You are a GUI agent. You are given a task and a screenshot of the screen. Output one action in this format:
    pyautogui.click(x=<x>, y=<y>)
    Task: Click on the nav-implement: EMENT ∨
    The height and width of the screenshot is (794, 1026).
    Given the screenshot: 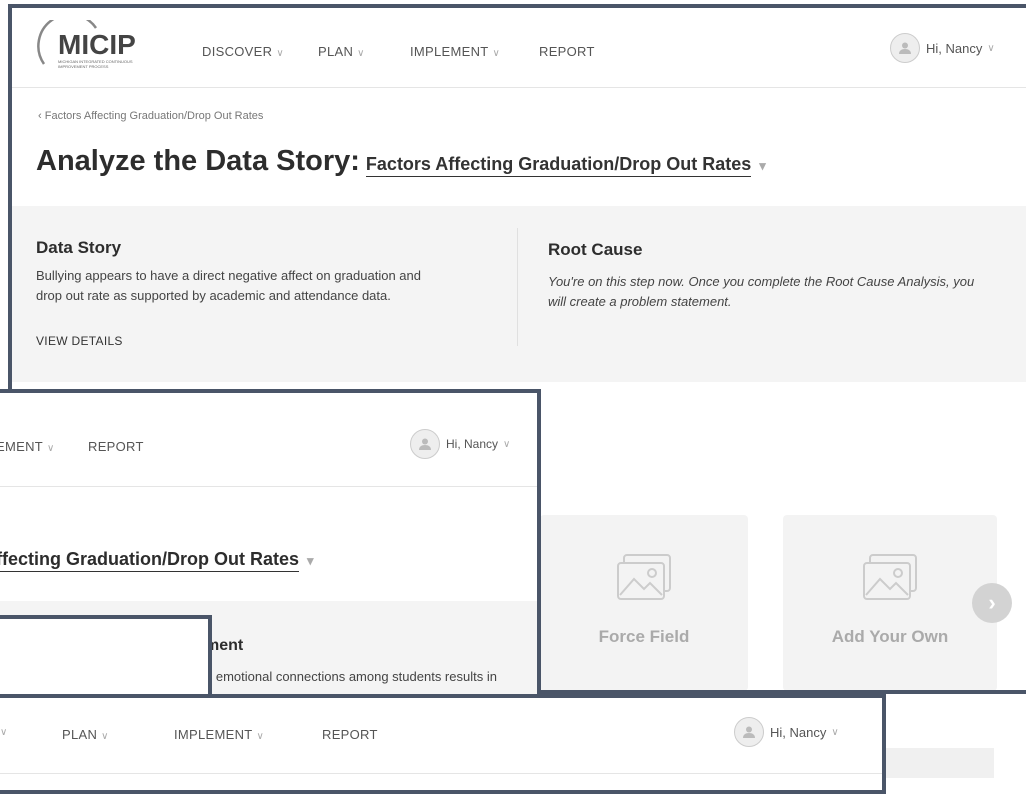 What is the action you would take?
    pyautogui.click(x=27, y=446)
    